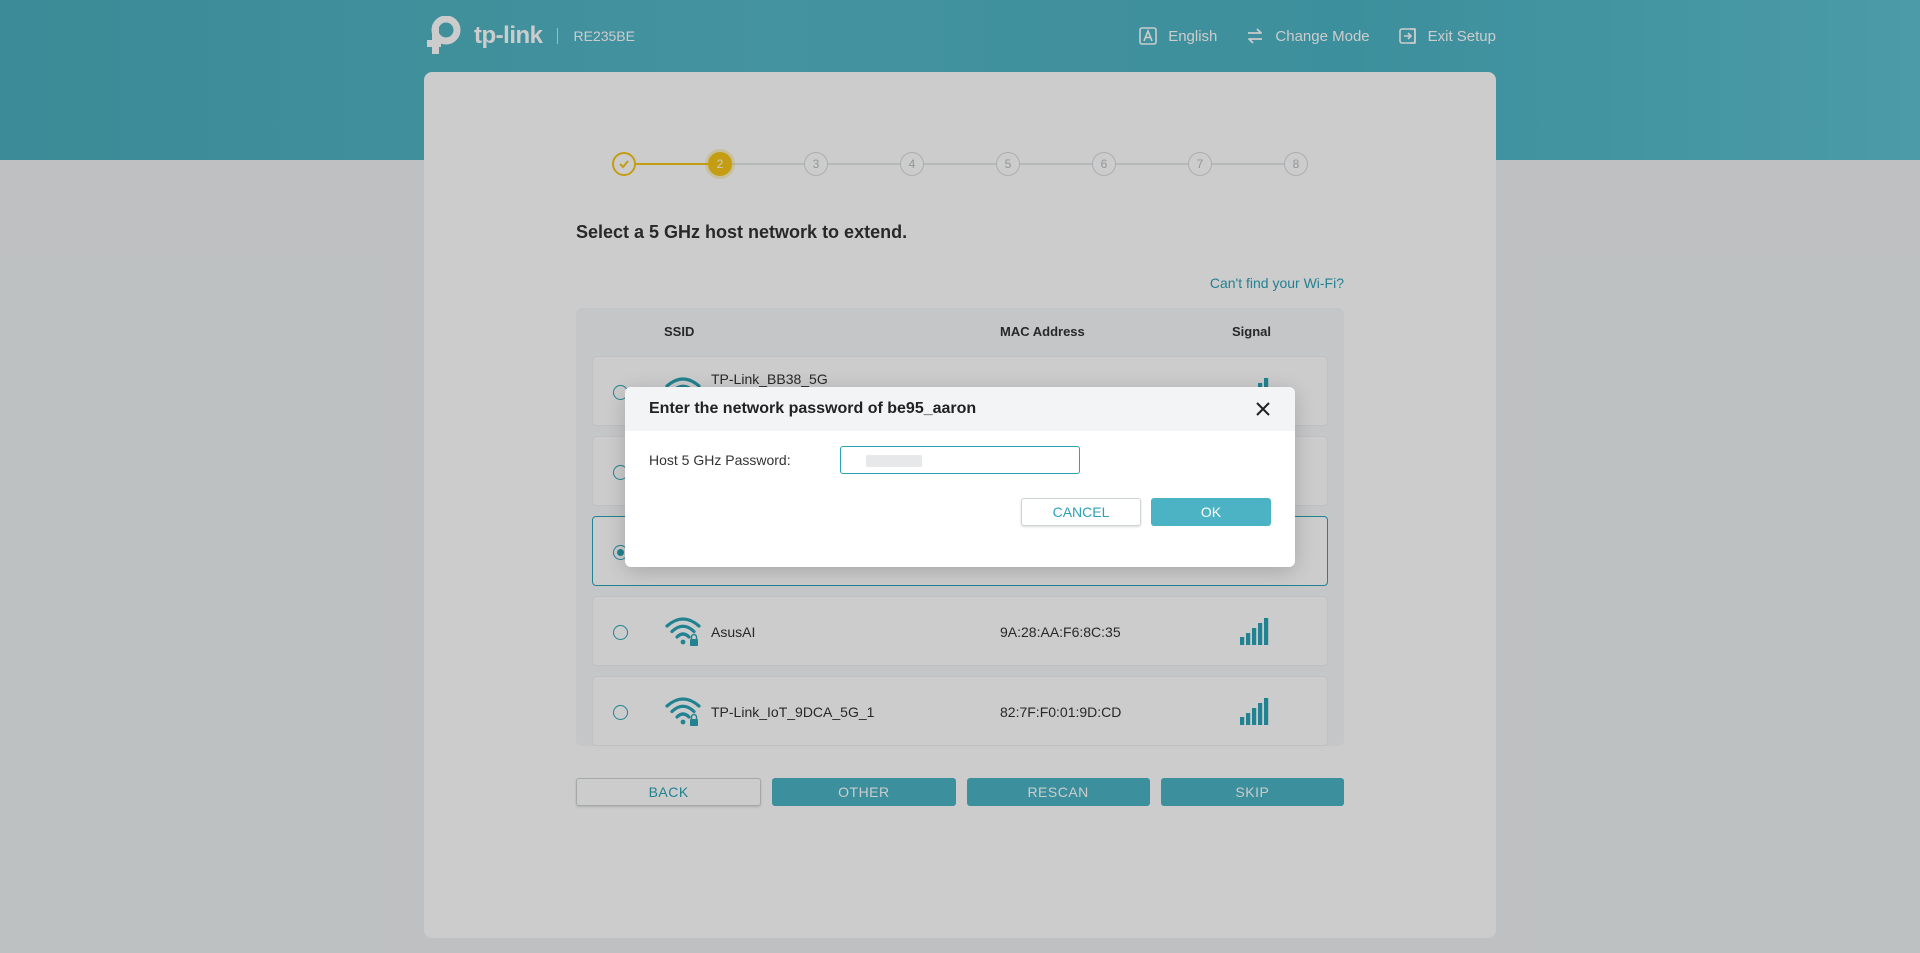 This screenshot has width=1920, height=953. What do you see at coordinates (894, 461) in the screenshot?
I see `password-mask` at bounding box center [894, 461].